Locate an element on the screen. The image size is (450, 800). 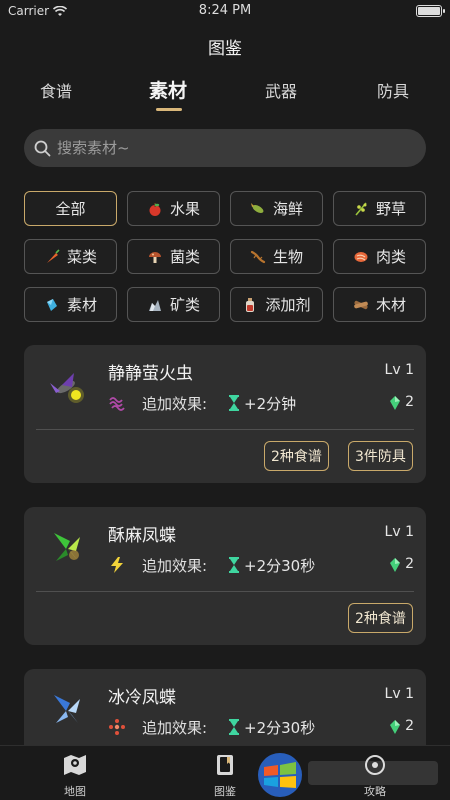
bottle-icon is located at coordinates (250, 304).